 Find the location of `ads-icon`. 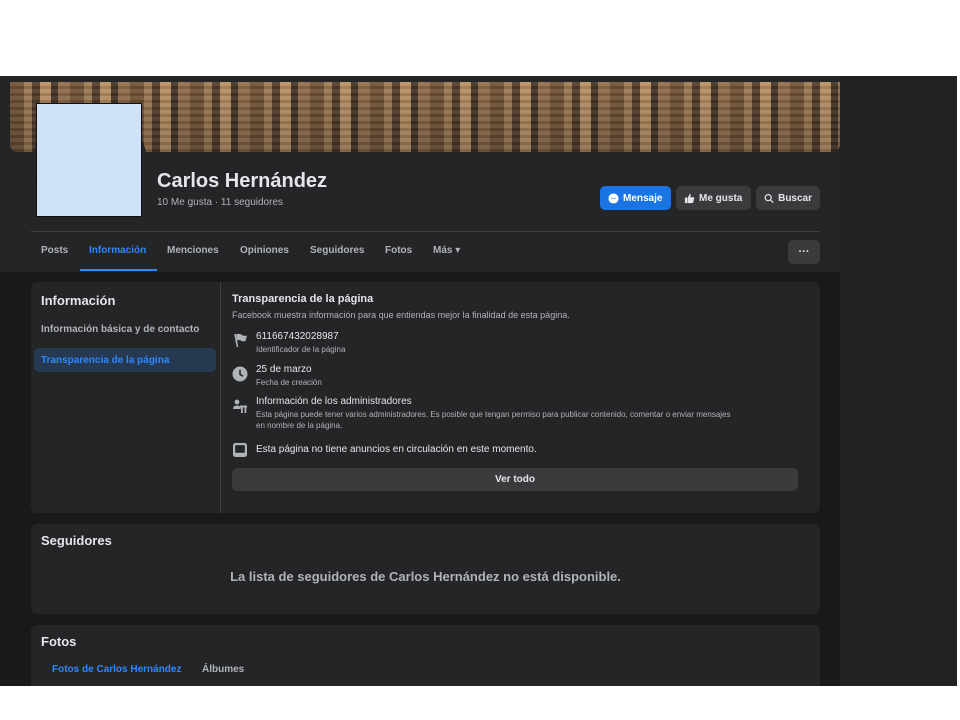

ads-icon is located at coordinates (240, 450).